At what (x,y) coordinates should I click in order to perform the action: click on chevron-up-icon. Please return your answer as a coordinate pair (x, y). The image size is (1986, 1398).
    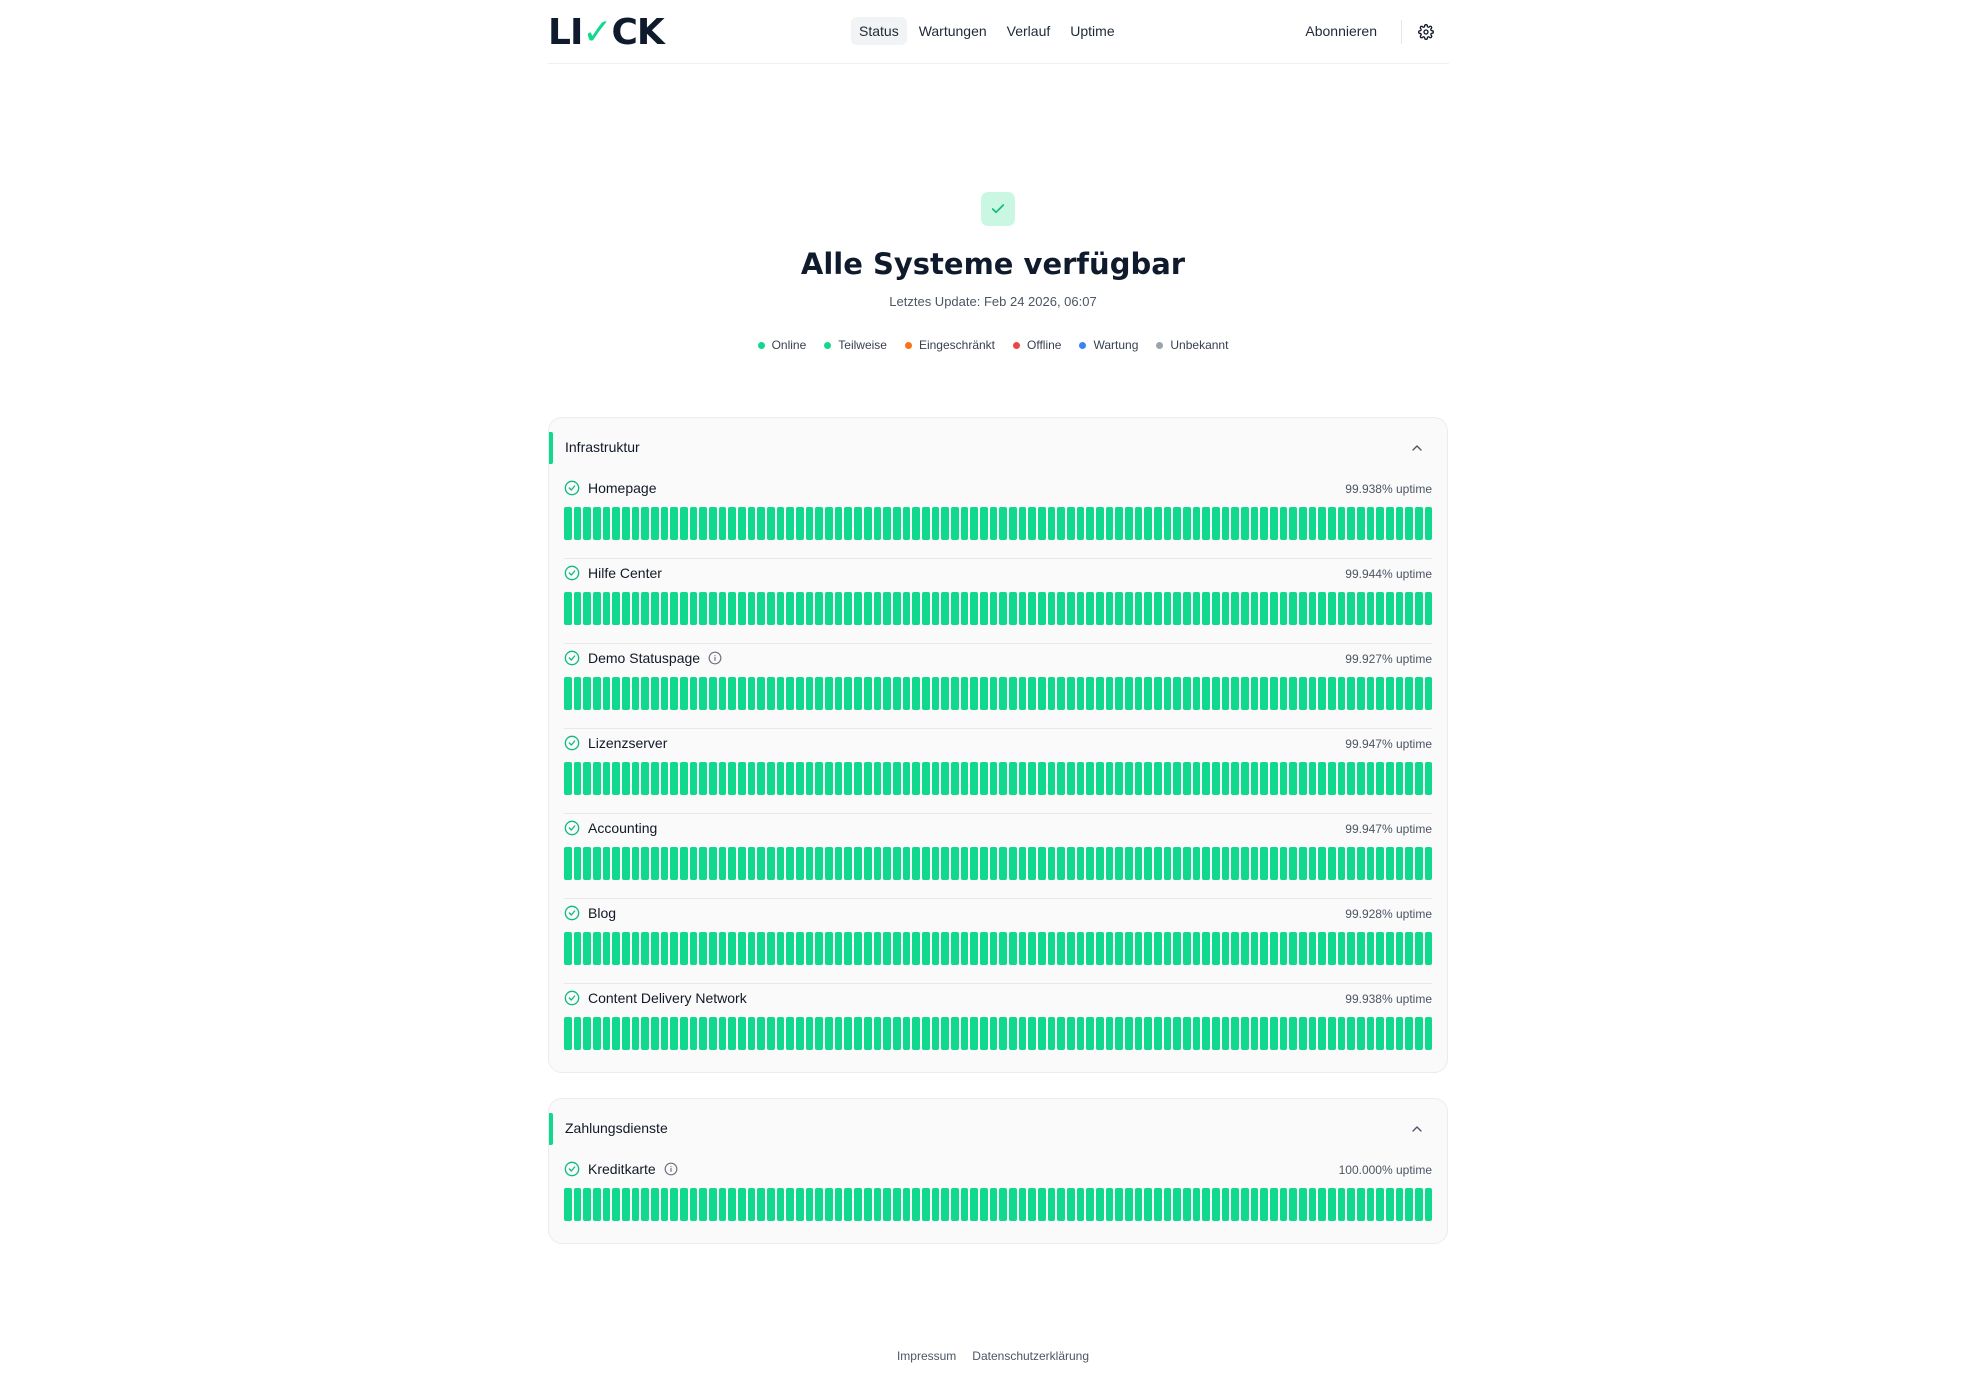
    Looking at the image, I should click on (1417, 1129).